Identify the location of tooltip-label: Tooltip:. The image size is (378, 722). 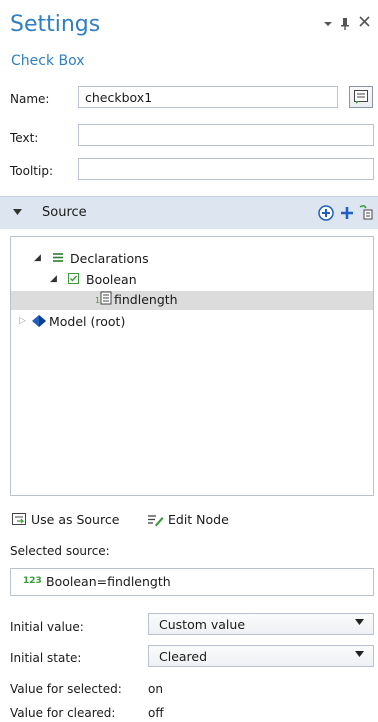
(32, 171).